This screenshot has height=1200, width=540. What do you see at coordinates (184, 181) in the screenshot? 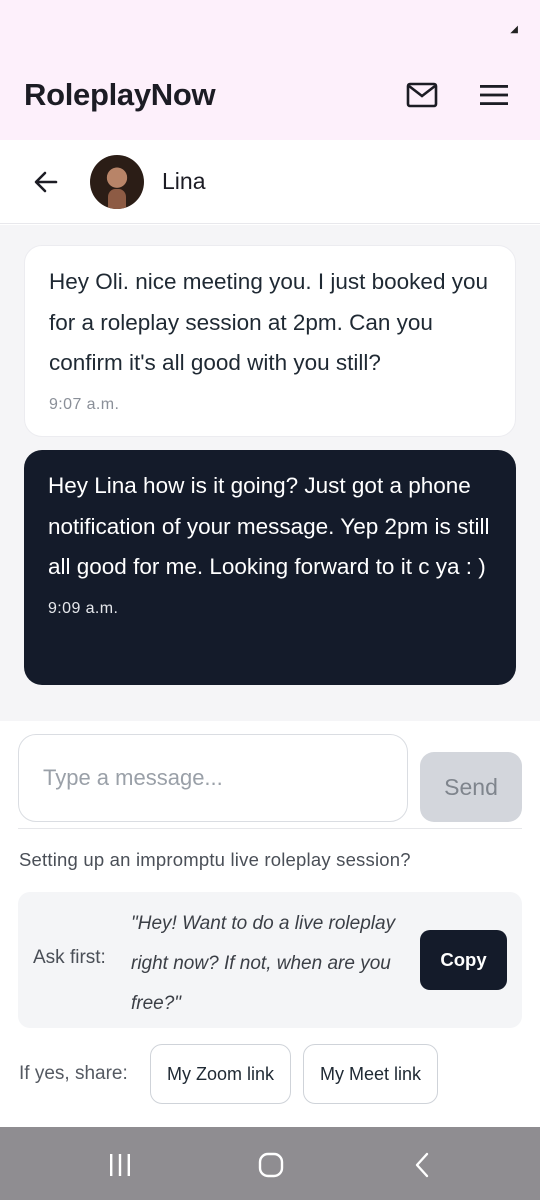
I see `contact-name: Lina` at bounding box center [184, 181].